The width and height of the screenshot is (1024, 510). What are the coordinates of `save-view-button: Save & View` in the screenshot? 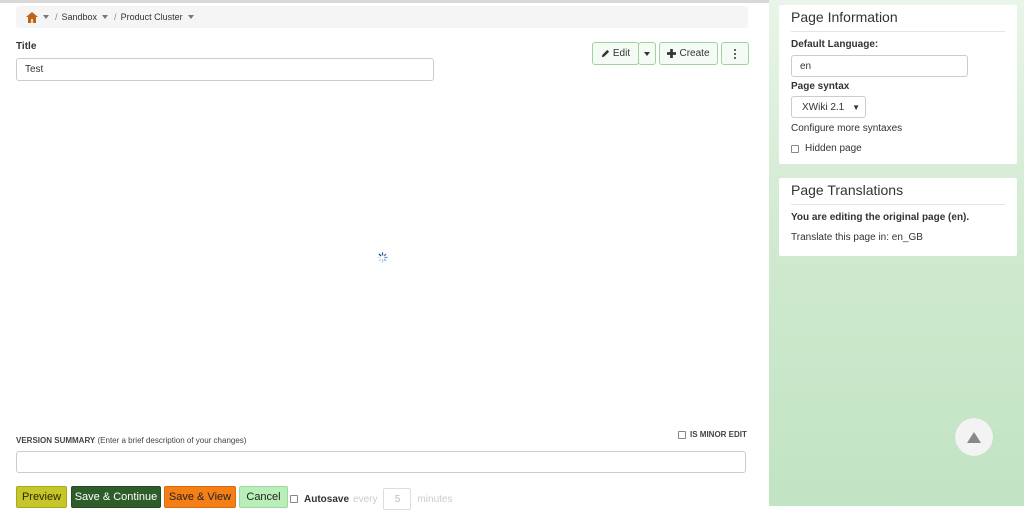 It's located at (200, 497).